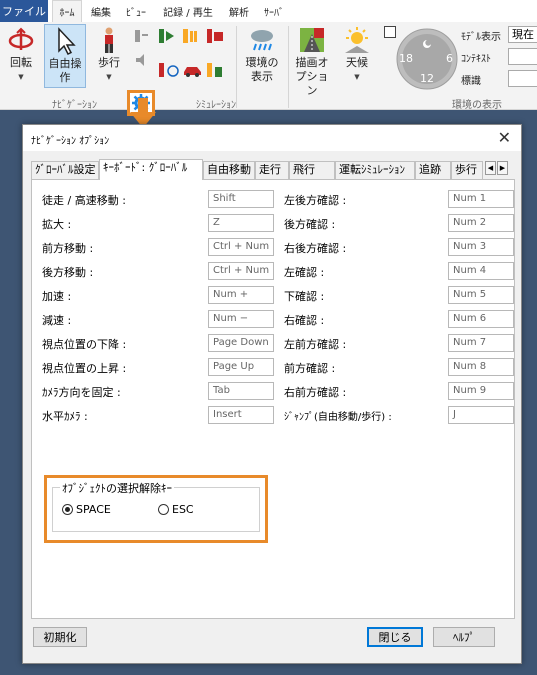 This screenshot has height=675, width=537. Describe the element at coordinates (109, 62) in the screenshot. I see `walk-label: 歩行` at that location.